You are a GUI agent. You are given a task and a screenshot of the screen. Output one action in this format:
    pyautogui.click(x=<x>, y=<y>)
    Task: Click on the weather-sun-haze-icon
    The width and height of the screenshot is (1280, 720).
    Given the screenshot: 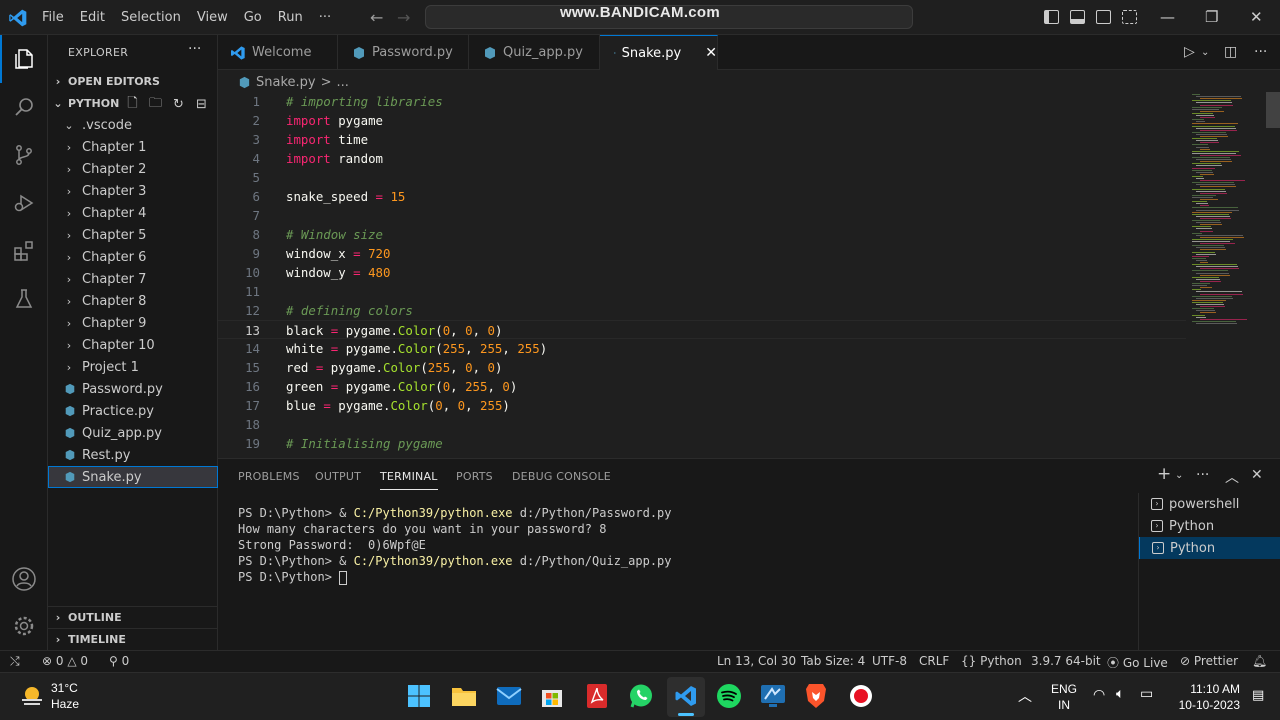 What is the action you would take?
    pyautogui.click(x=32, y=696)
    